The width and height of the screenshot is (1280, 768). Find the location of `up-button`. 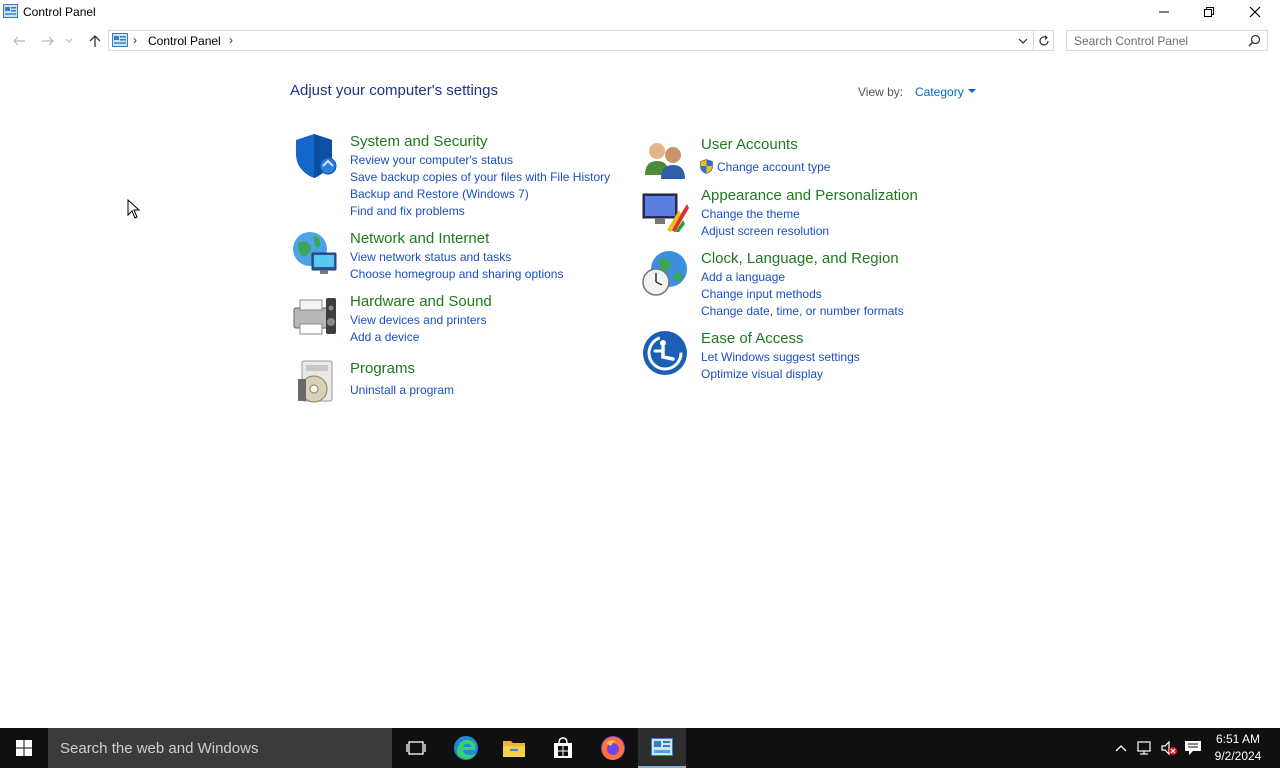

up-button is located at coordinates (95, 41).